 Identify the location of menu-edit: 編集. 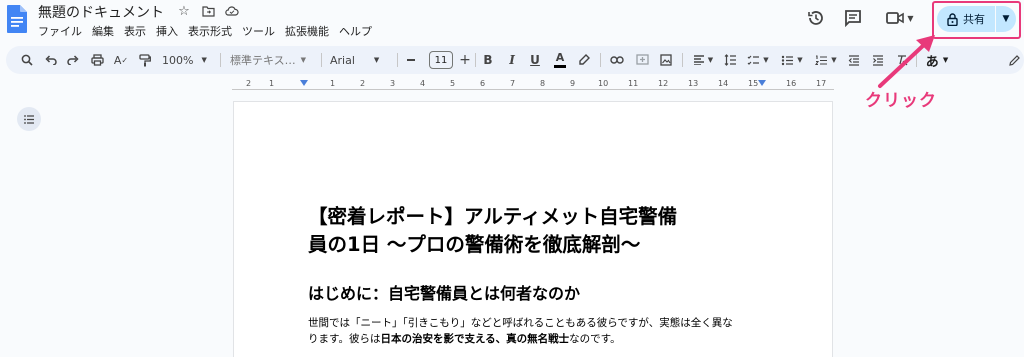
(103, 31).